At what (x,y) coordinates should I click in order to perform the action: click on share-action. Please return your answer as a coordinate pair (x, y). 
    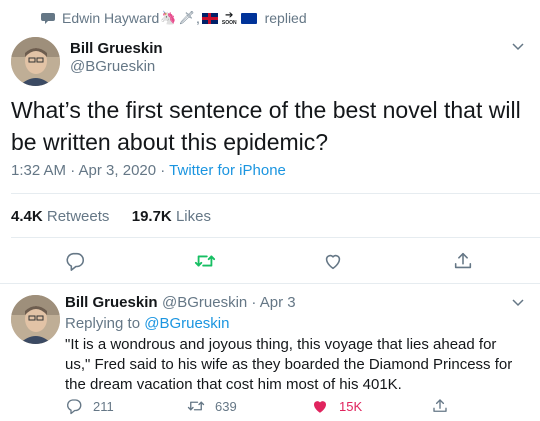
    Looking at the image, I should click on (445, 406).